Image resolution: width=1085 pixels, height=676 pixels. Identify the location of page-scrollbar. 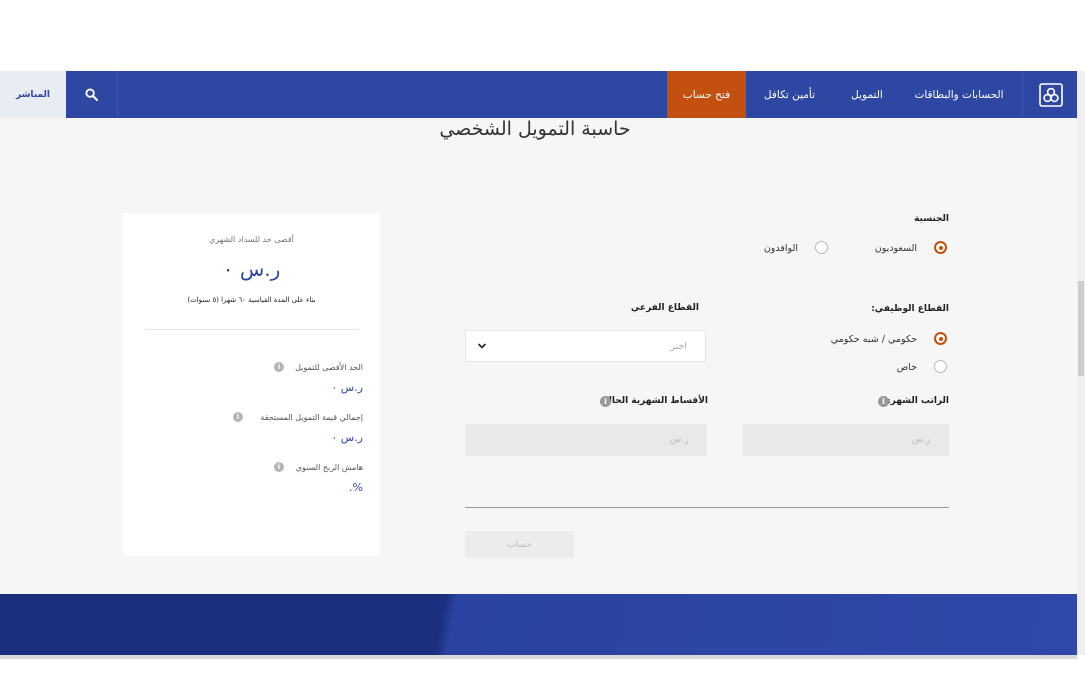
(1081, 363).